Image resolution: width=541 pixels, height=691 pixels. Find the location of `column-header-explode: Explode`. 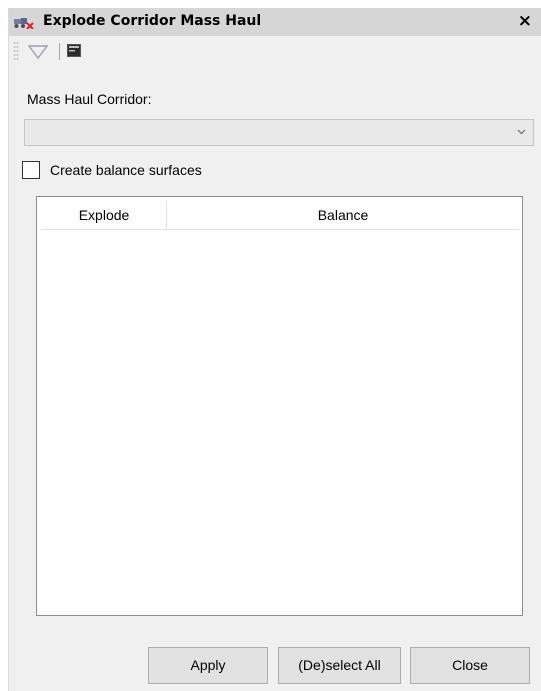

column-header-explode: Explode is located at coordinates (104, 215).